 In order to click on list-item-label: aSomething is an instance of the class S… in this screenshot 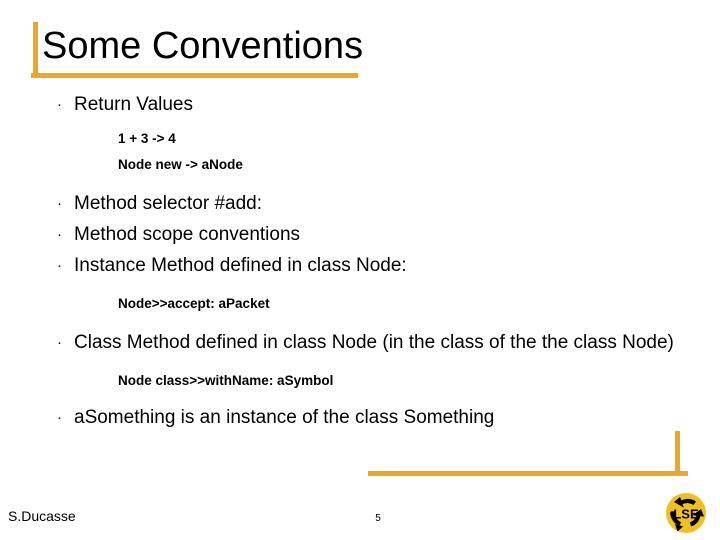, I will do `click(284, 417)`.